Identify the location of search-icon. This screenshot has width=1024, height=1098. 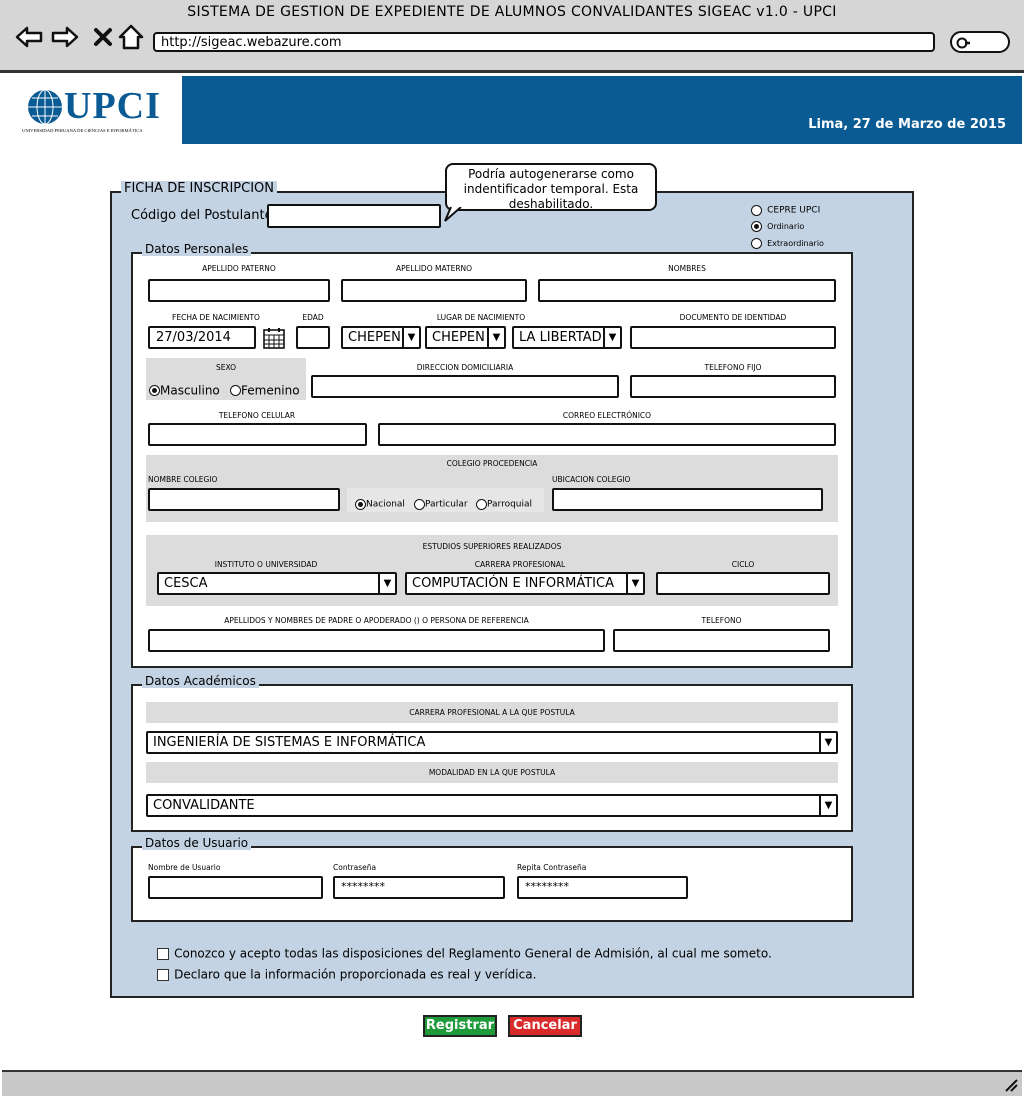
(963, 43).